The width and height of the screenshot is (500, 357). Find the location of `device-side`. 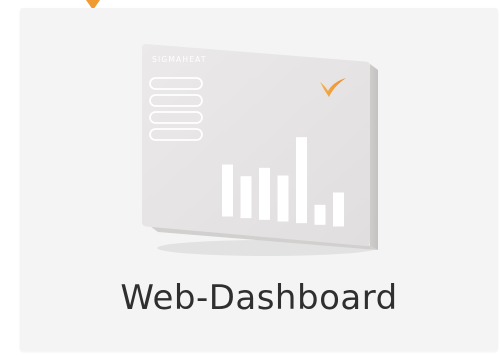

device-side is located at coordinates (374, 157).